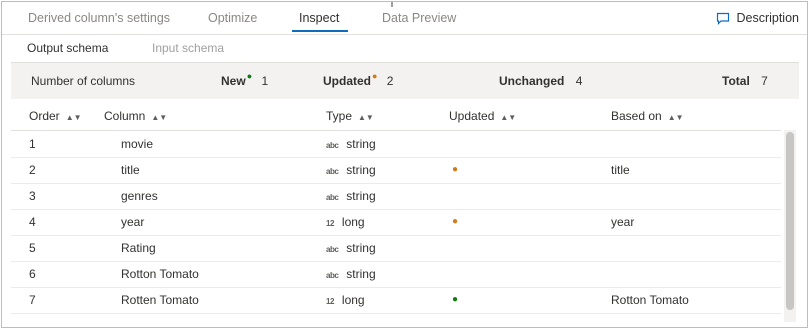  What do you see at coordinates (396, 222) in the screenshot?
I see `table-row: 4 year 12 long ● year` at bounding box center [396, 222].